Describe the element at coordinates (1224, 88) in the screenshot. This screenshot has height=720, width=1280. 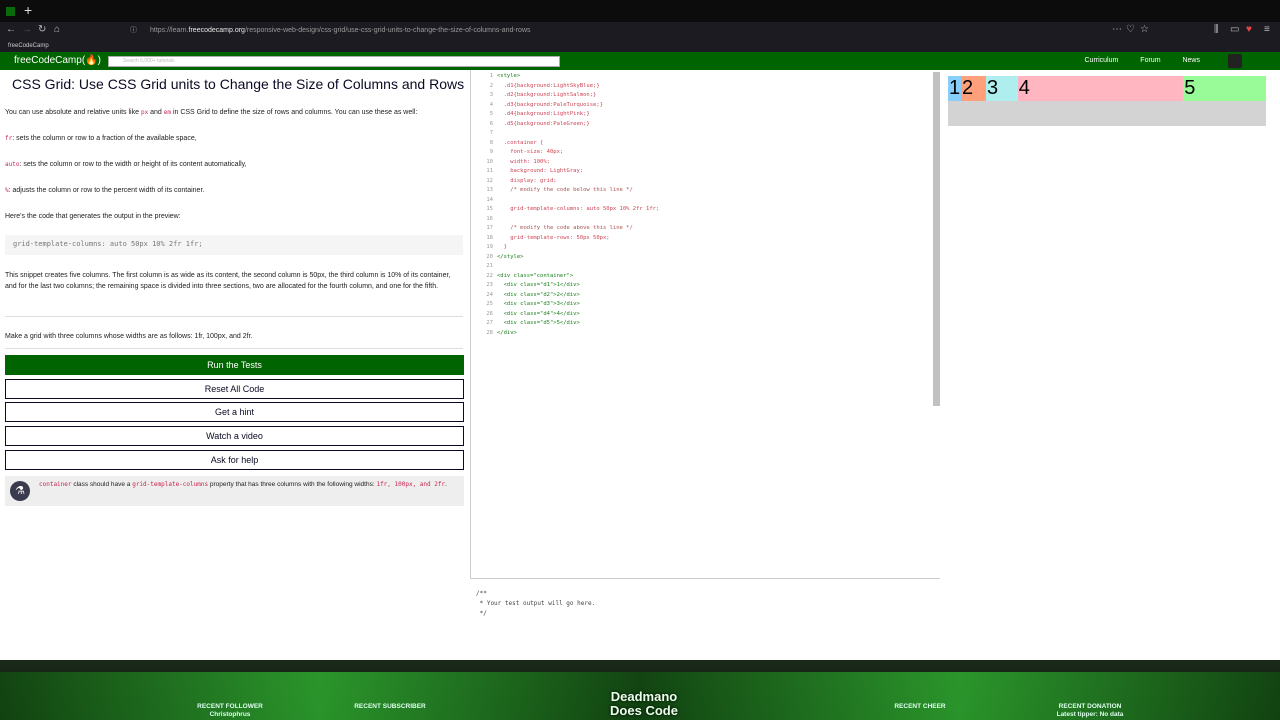
I see `grid-cell: 5` at that location.